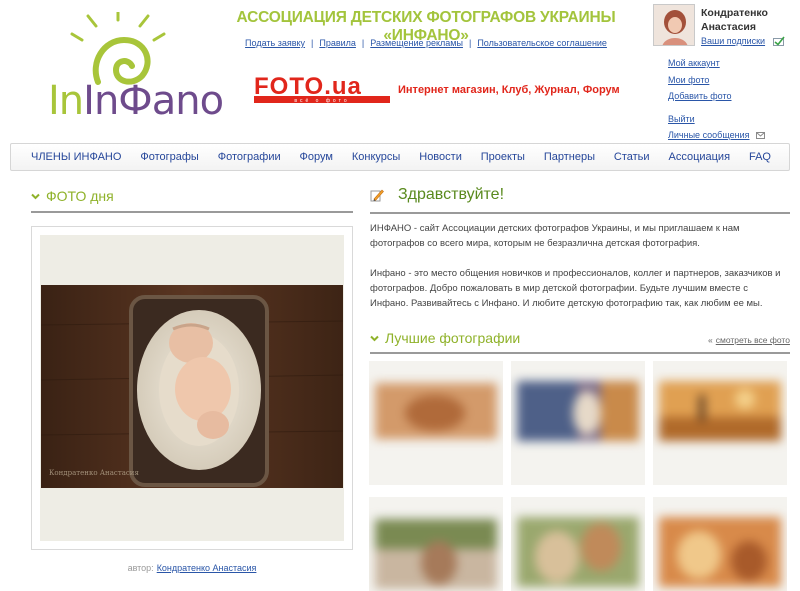 The image size is (800, 591). I want to click on user-agreement-link: Пользовательское соглашение, so click(542, 43).